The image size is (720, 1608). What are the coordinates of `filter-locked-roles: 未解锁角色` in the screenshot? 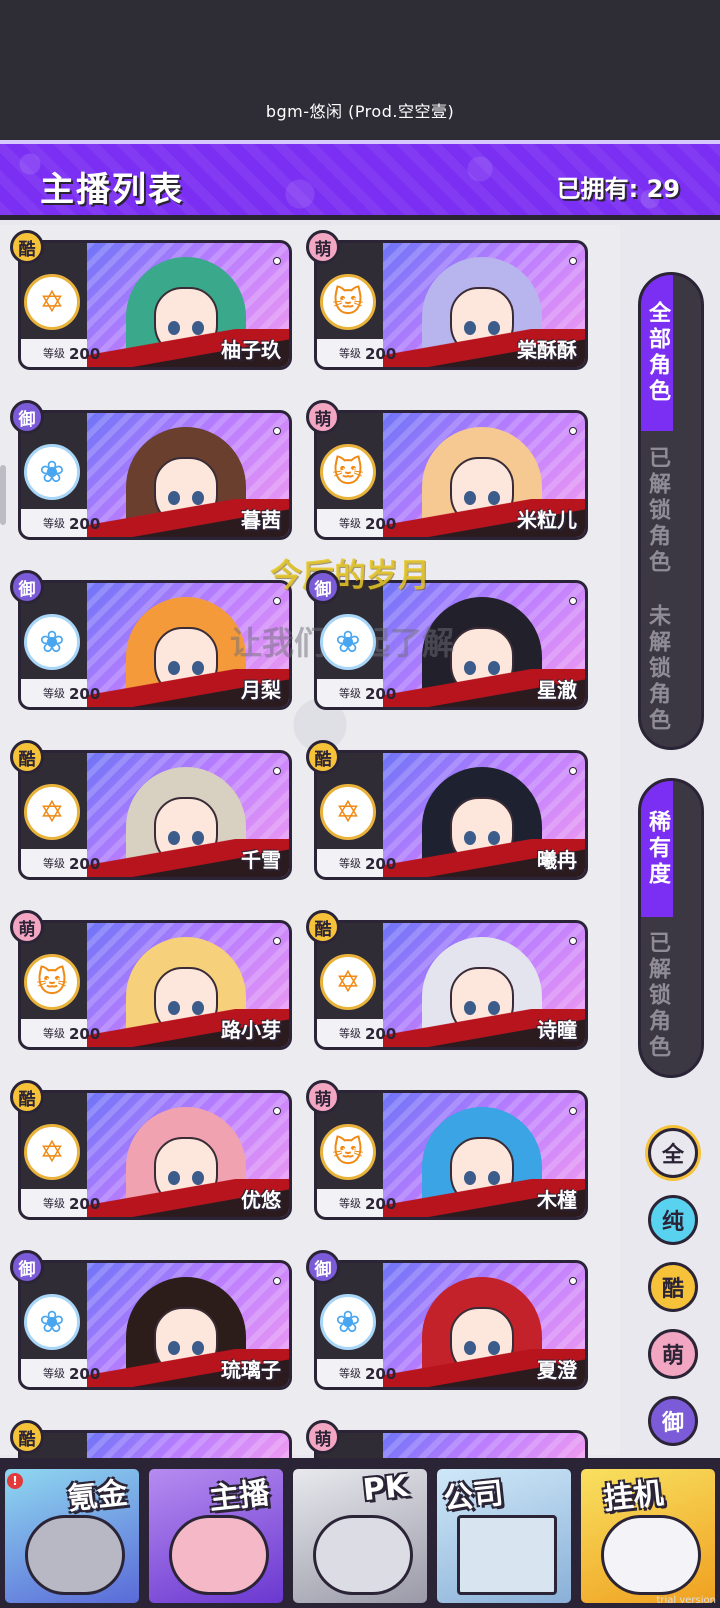 It's located at (657, 669).